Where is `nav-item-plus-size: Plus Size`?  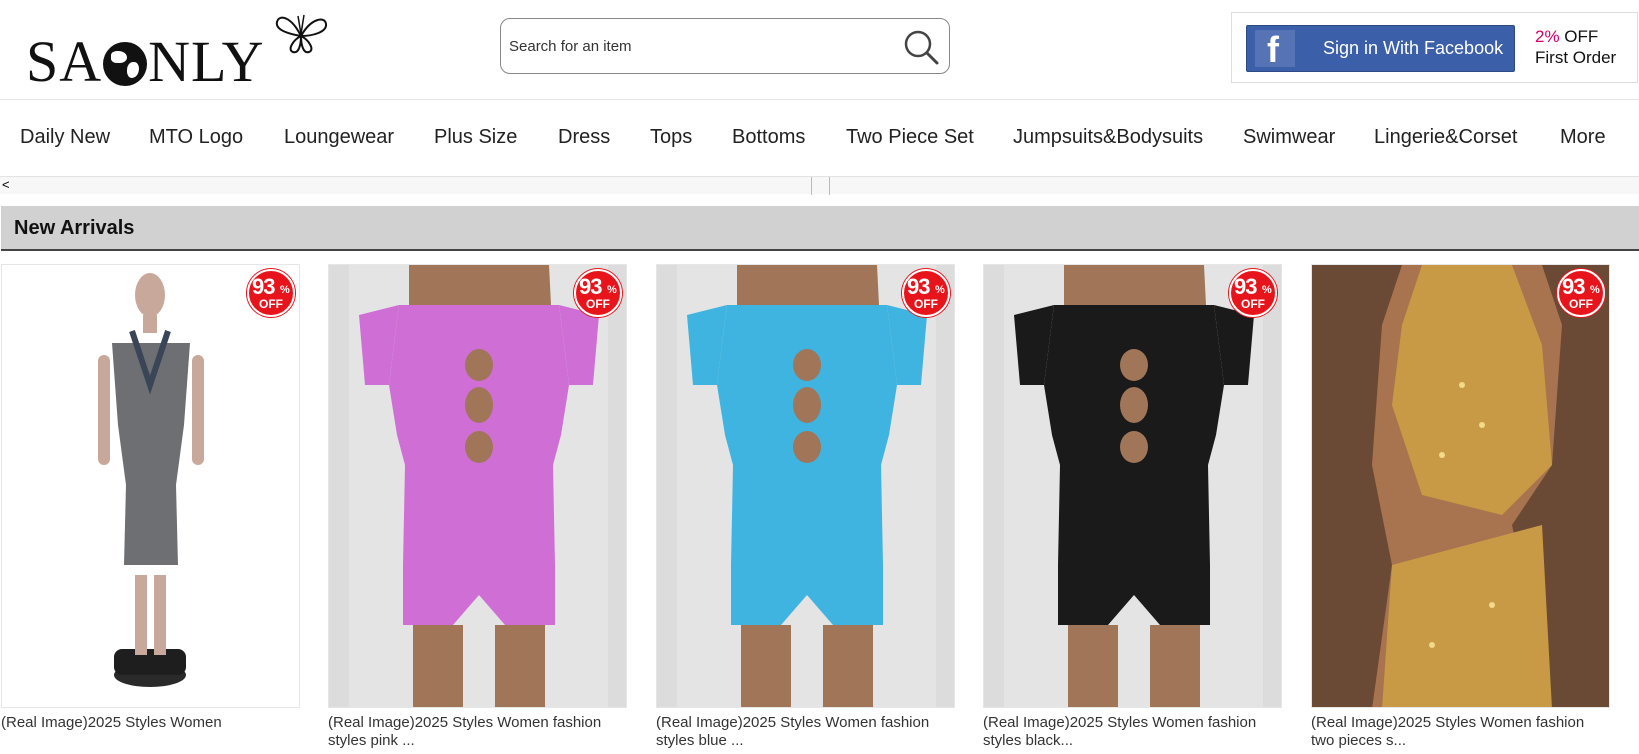 nav-item-plus-size: Plus Size is located at coordinates (475, 137).